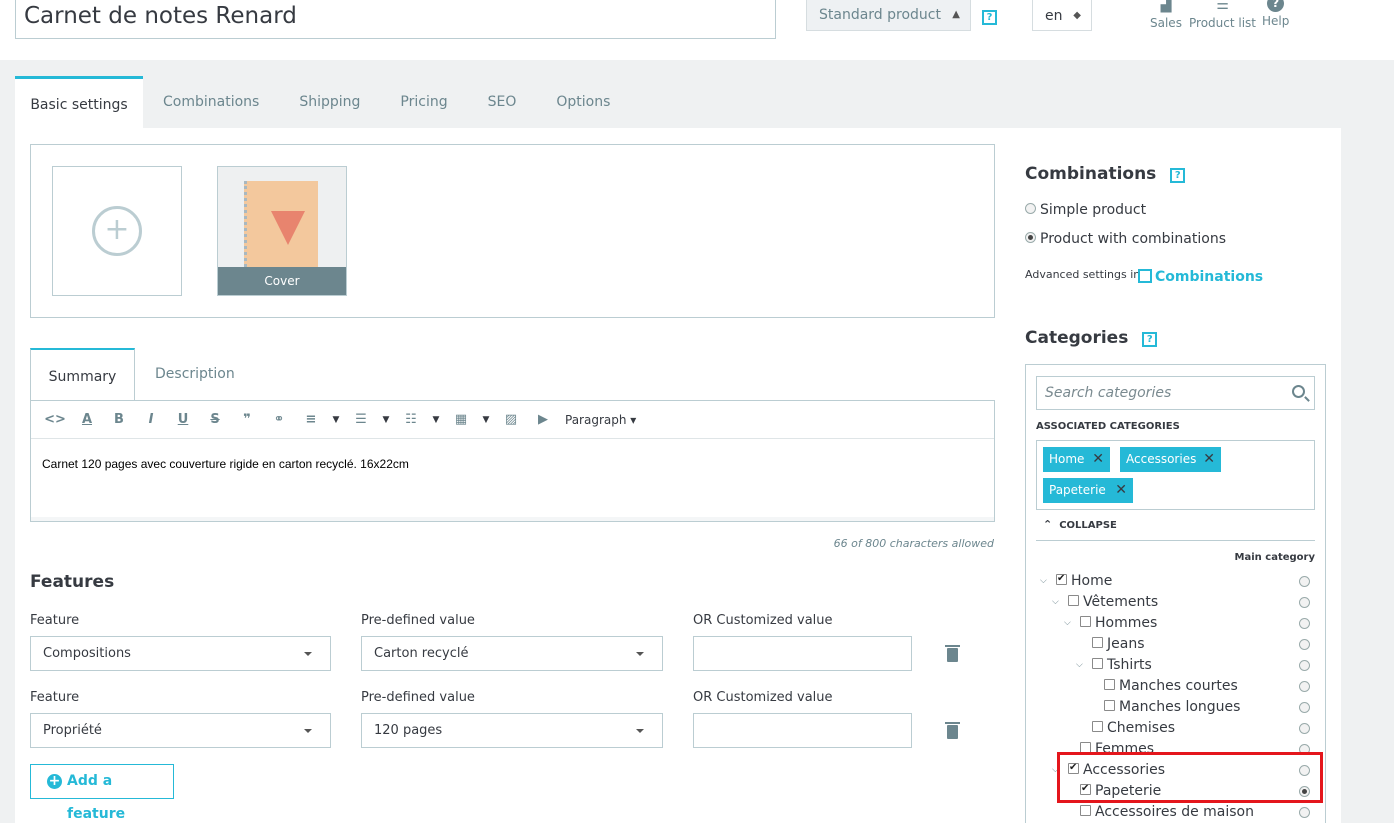  Describe the element at coordinates (1085, 621) in the screenshot. I see `checkbox-hommes` at that location.